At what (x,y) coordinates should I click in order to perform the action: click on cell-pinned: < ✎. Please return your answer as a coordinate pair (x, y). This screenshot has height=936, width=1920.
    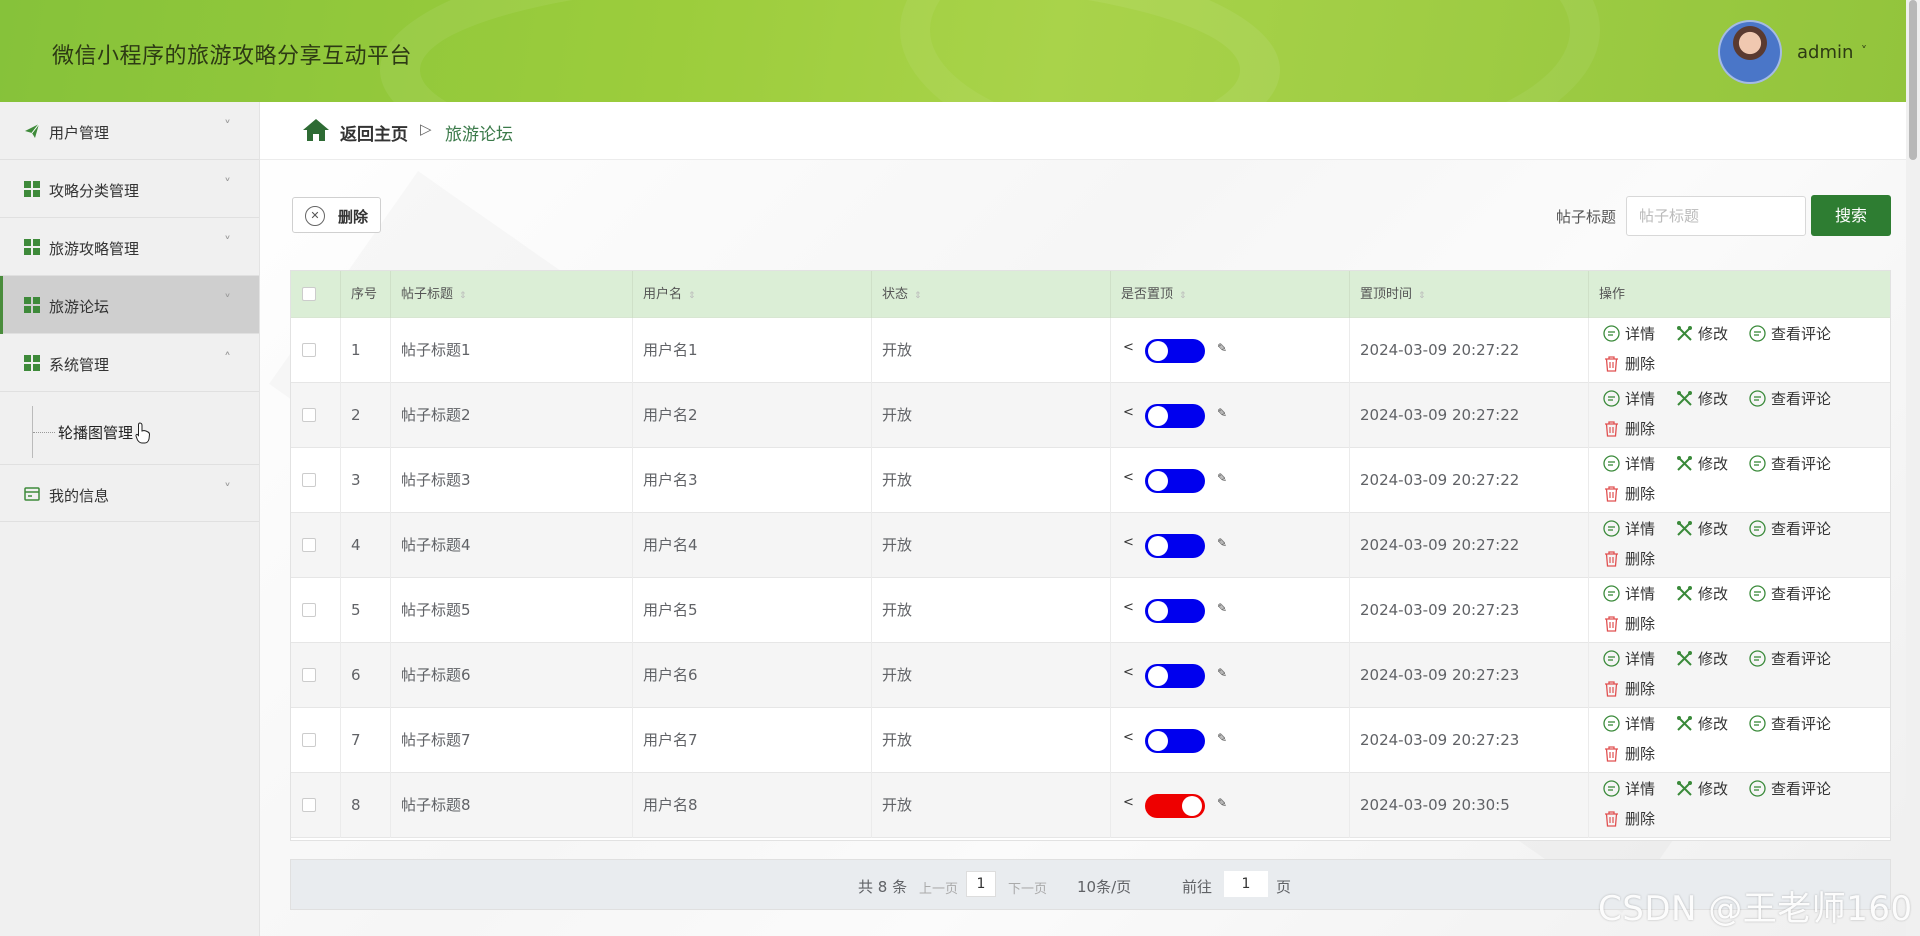
    Looking at the image, I should click on (1230, 740).